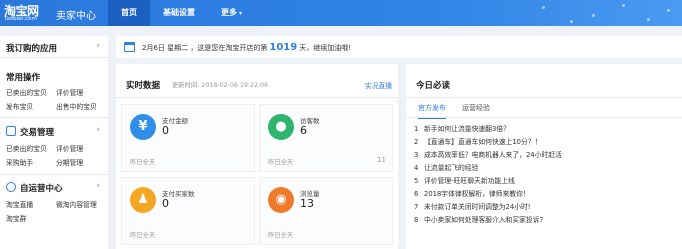 The height and width of the screenshot is (249, 682). I want to click on nav-home-label: 首页, so click(129, 12).